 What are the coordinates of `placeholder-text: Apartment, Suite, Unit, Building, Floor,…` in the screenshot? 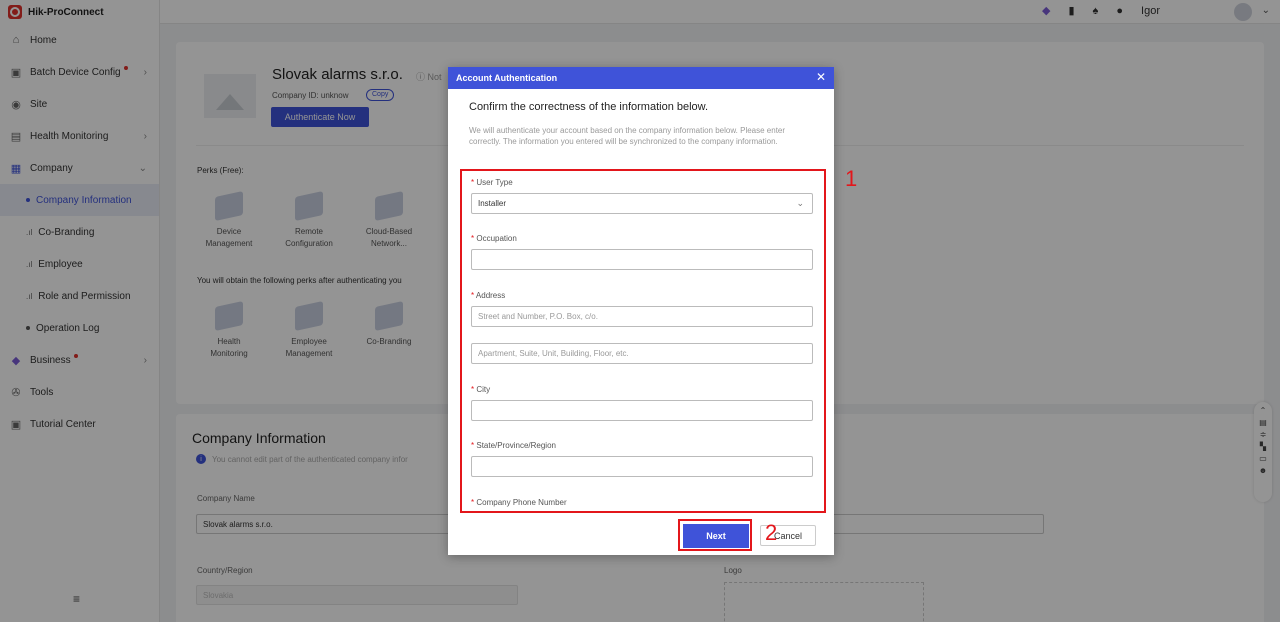 It's located at (553, 353).